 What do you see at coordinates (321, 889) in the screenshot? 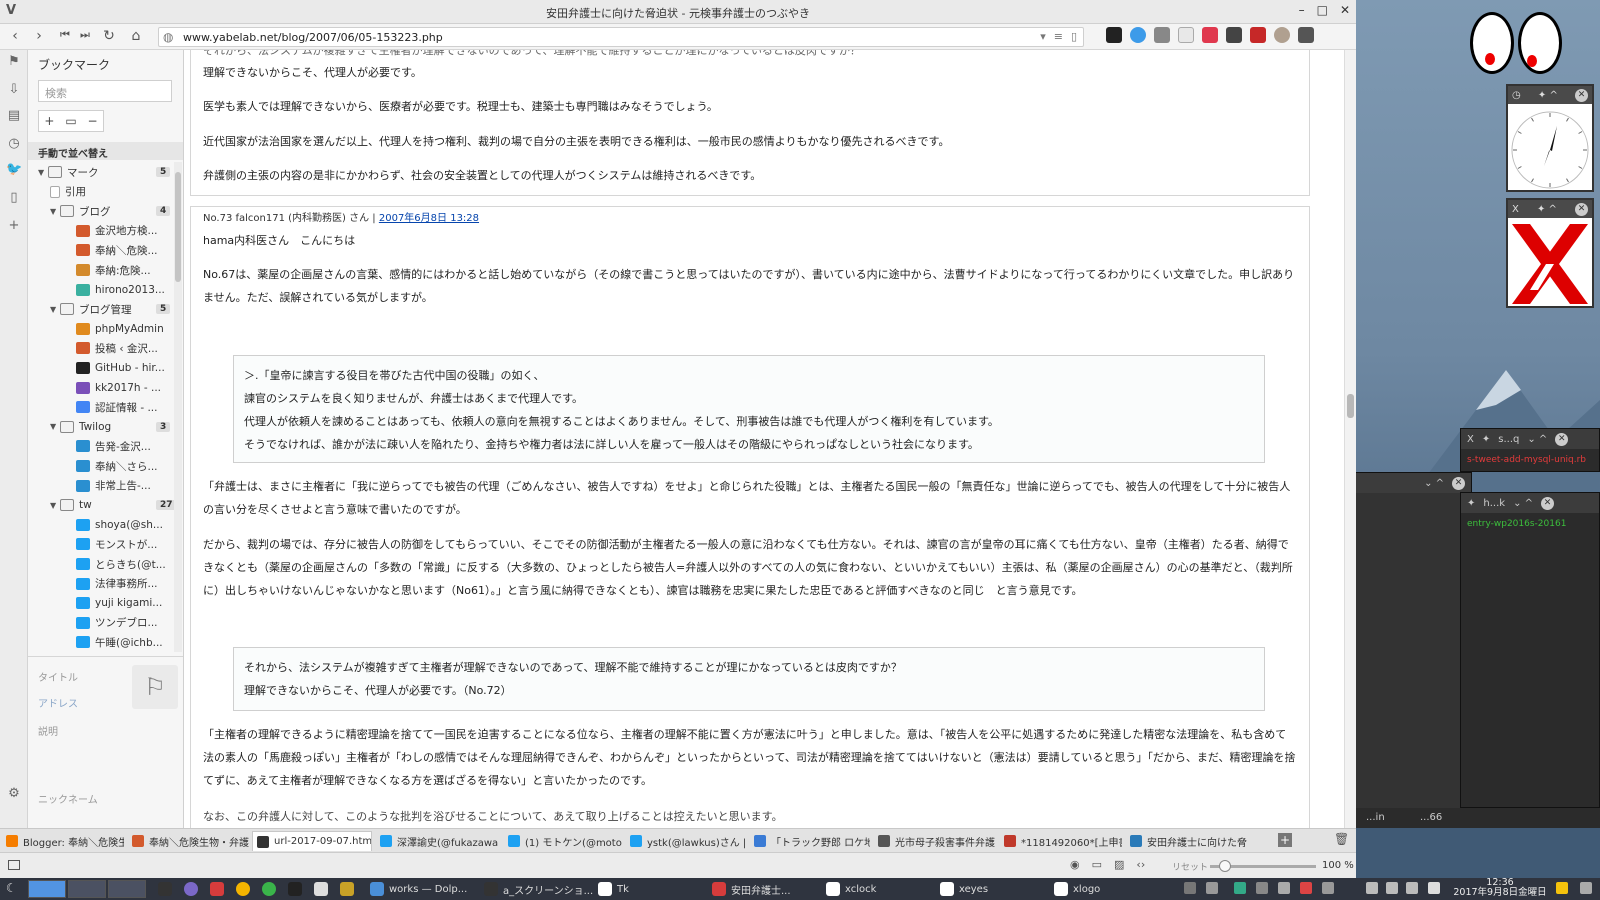
I see `screenshot-launcher-icon` at bounding box center [321, 889].